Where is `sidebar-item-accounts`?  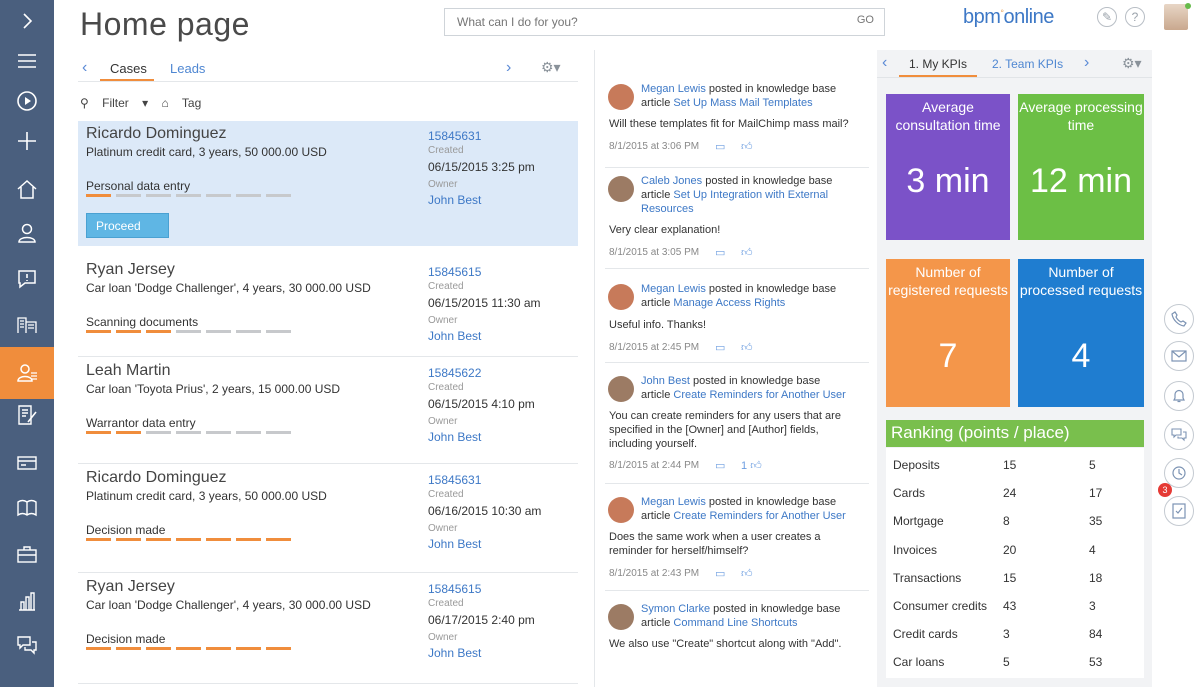
sidebar-item-accounts is located at coordinates (27, 324).